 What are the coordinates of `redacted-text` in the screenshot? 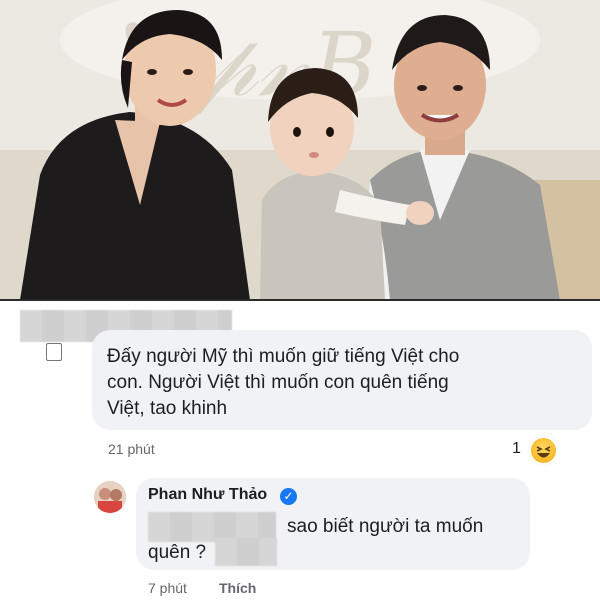 It's located at (246, 552).